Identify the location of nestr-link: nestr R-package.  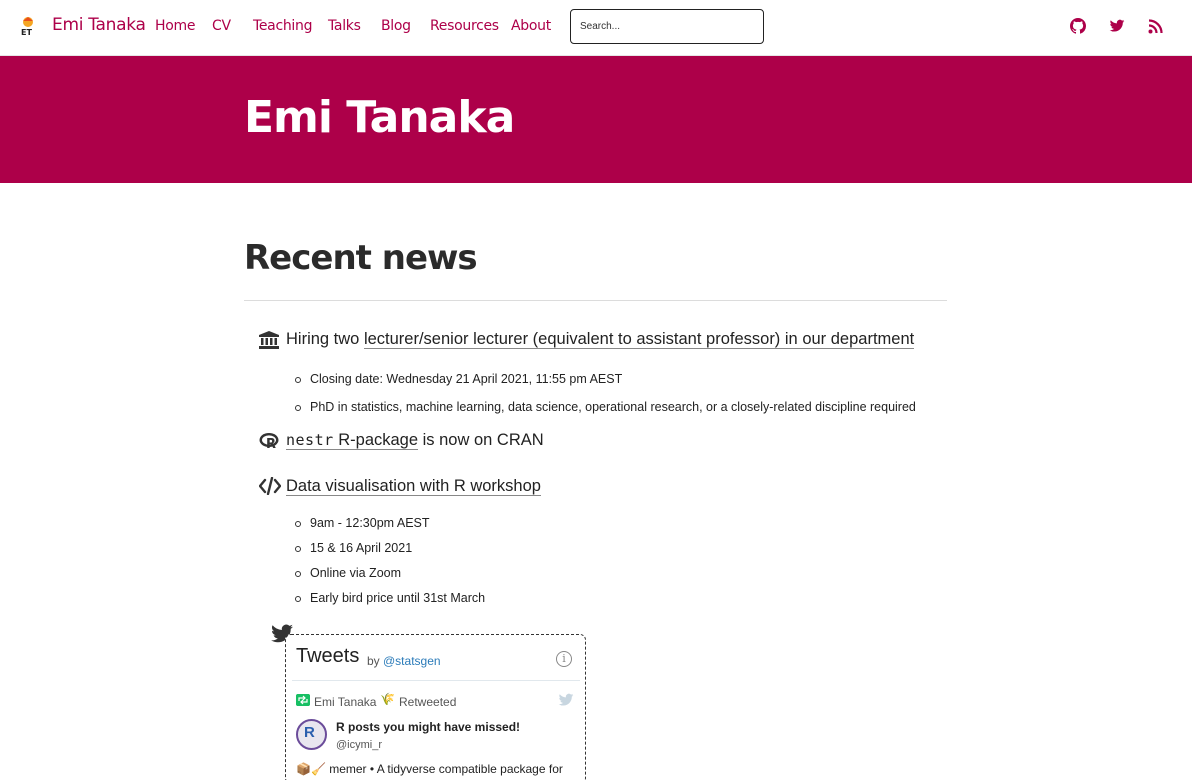
(352, 440).